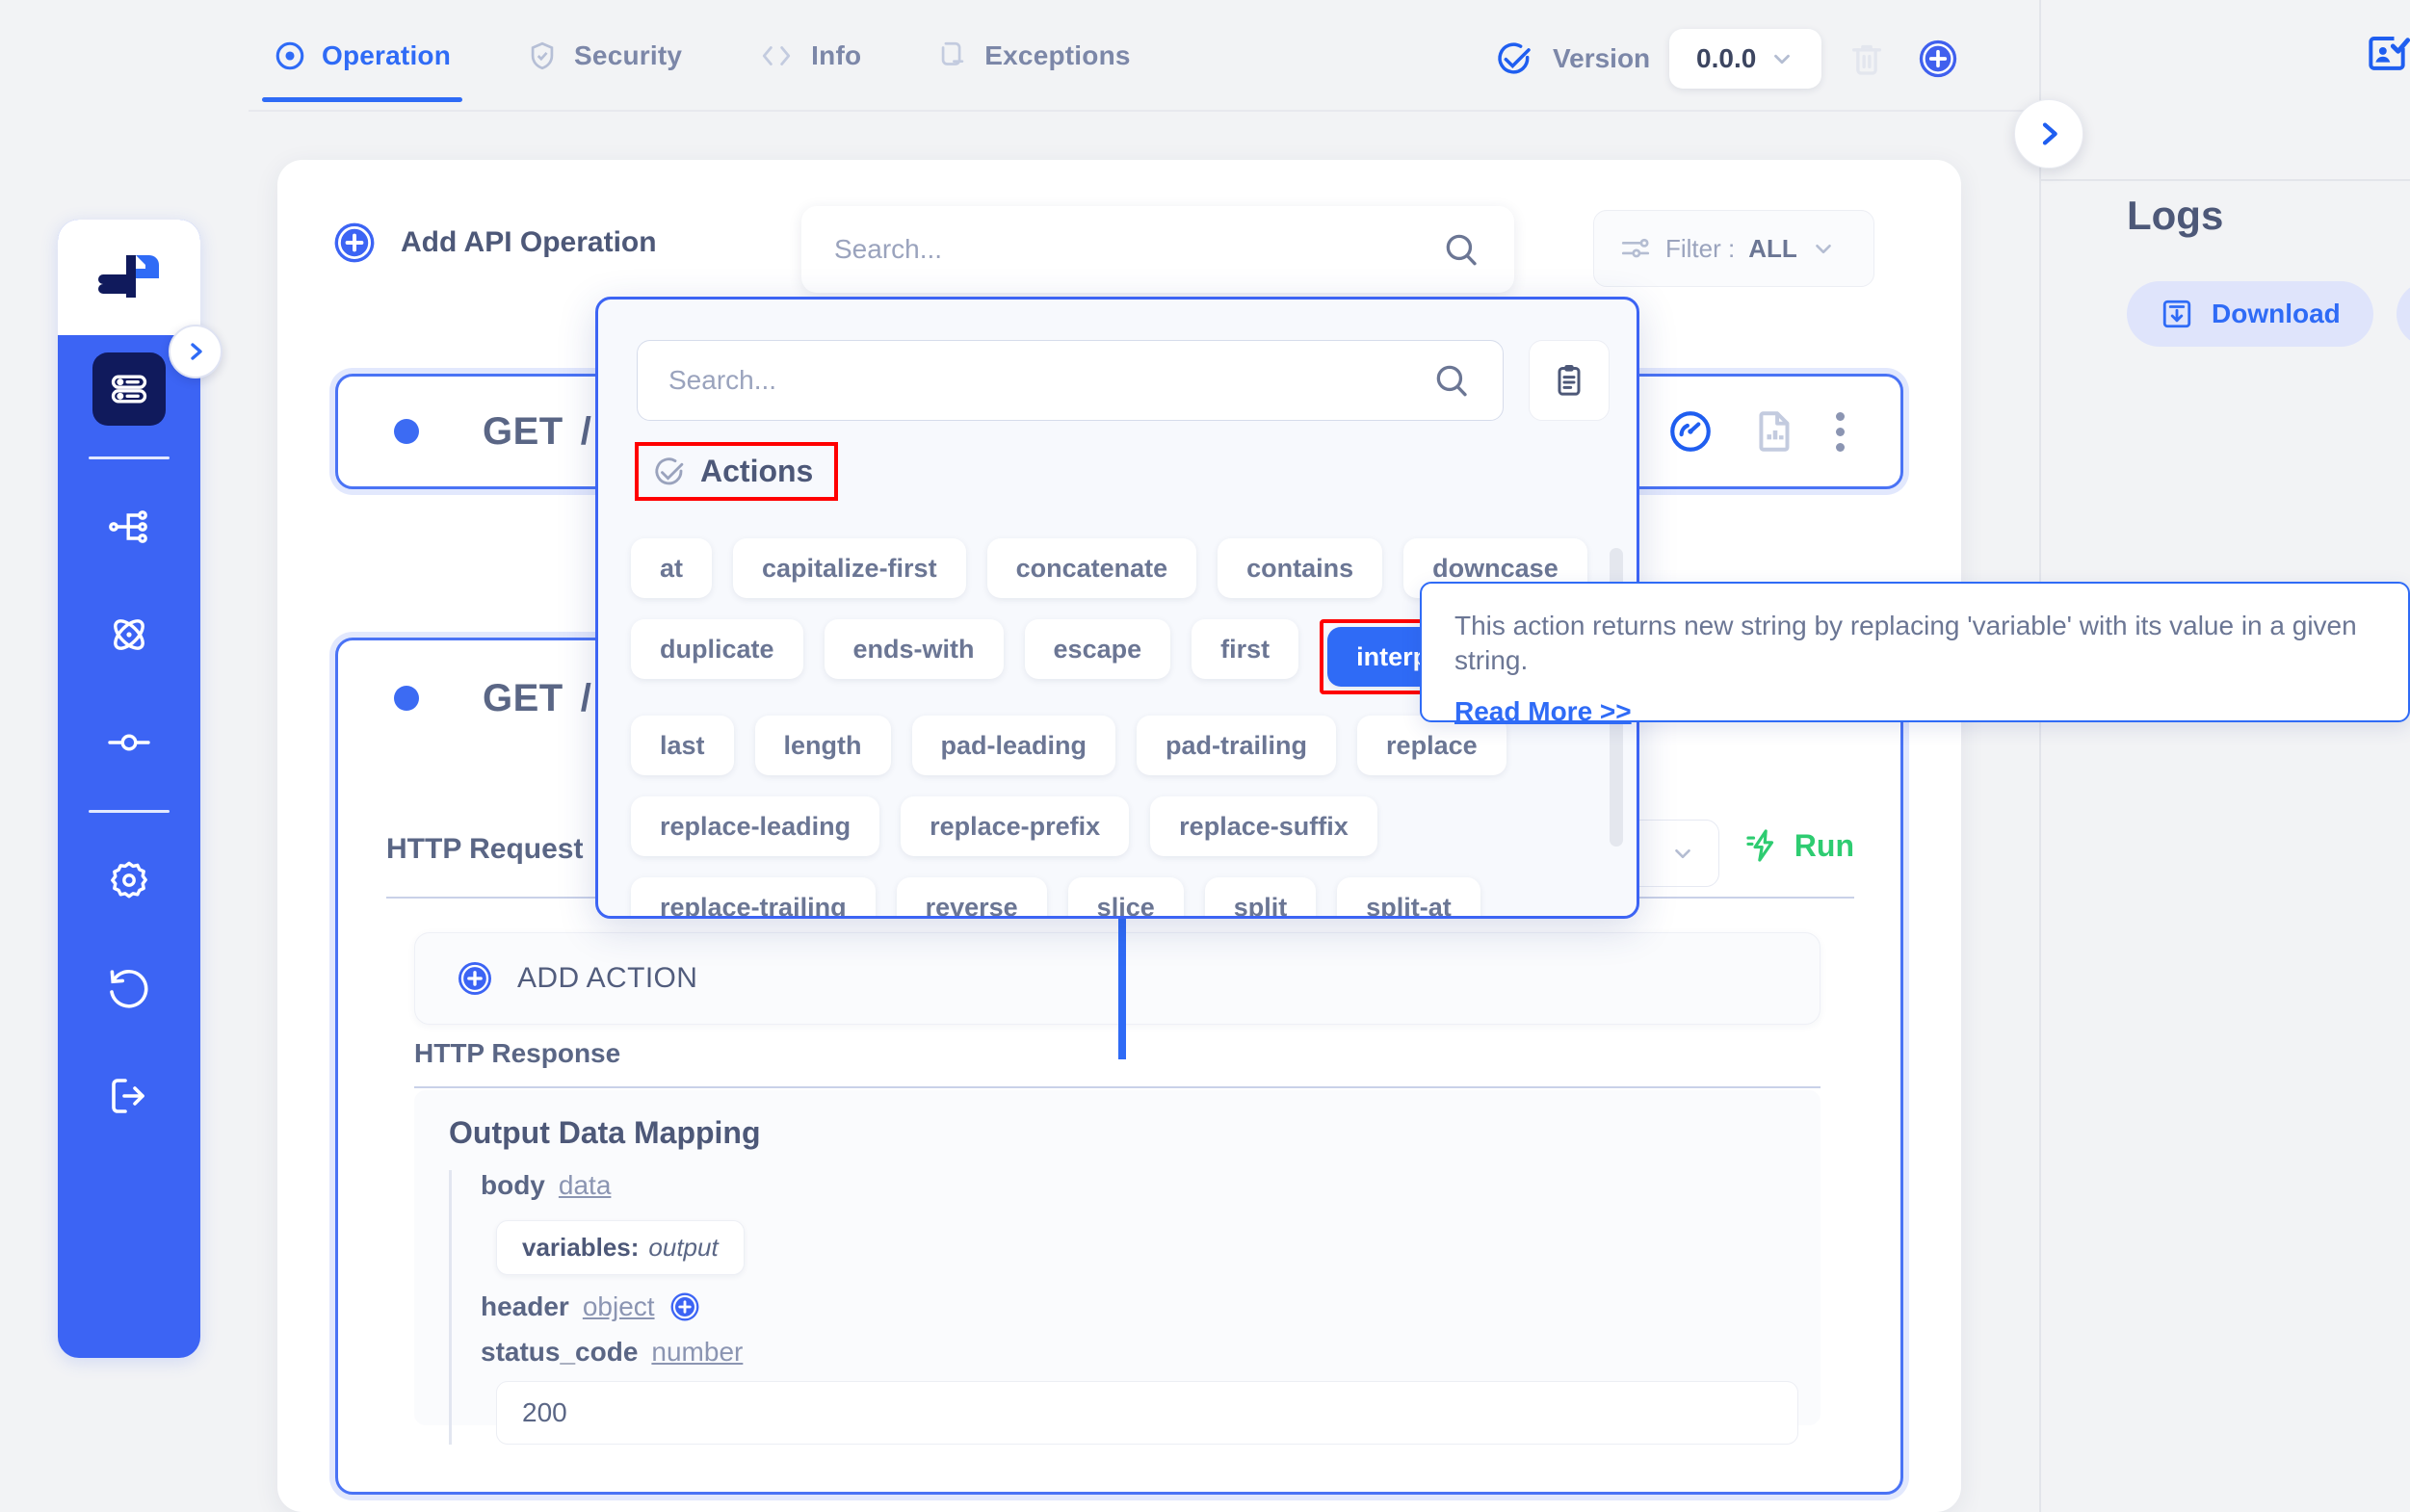 The height and width of the screenshot is (1512, 2410). I want to click on action-chip: first, so click(1245, 649).